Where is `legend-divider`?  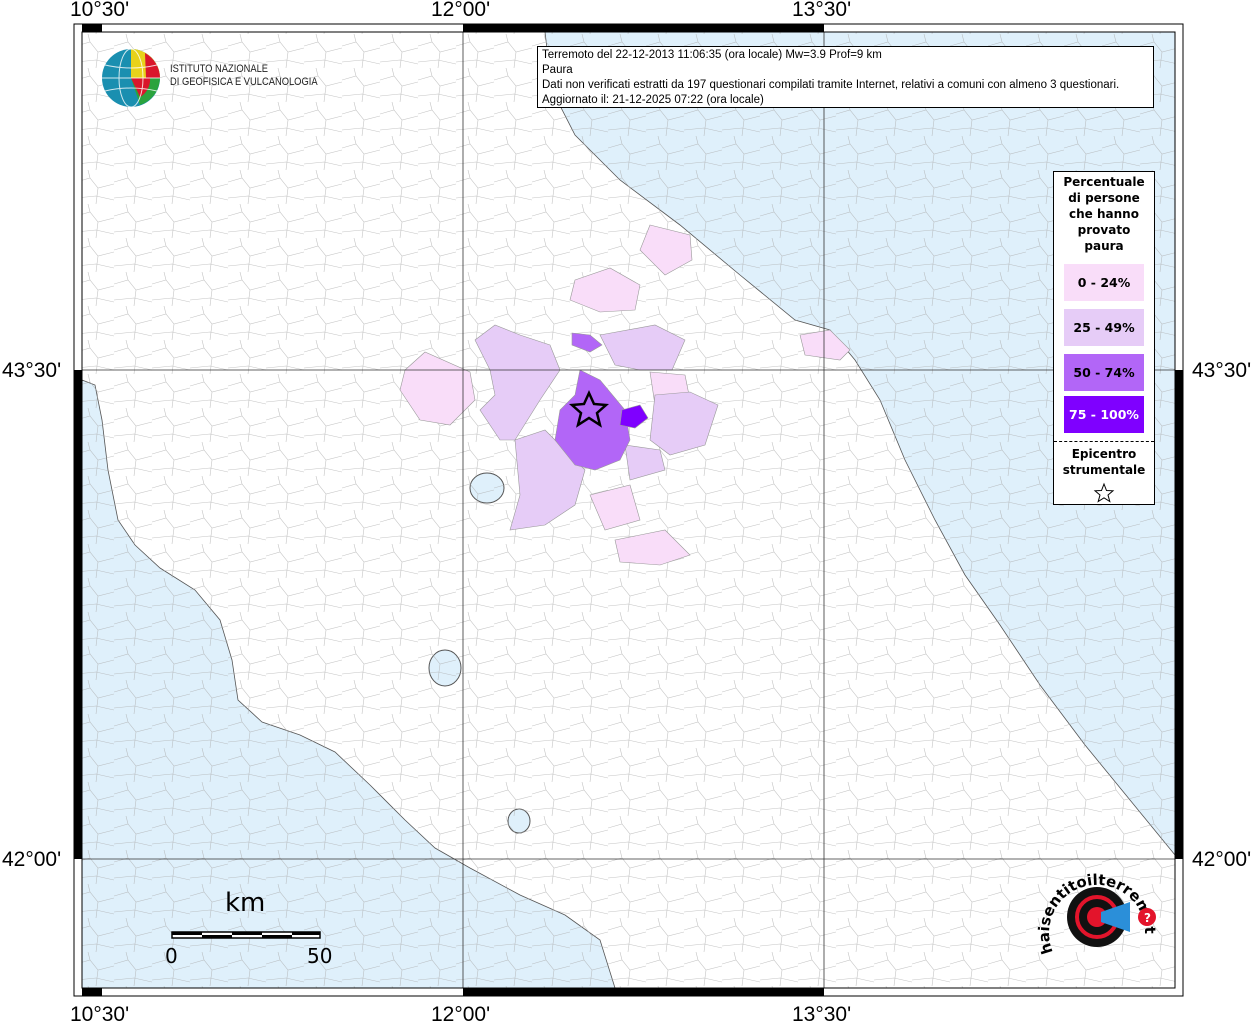
legend-divider is located at coordinates (1104, 441).